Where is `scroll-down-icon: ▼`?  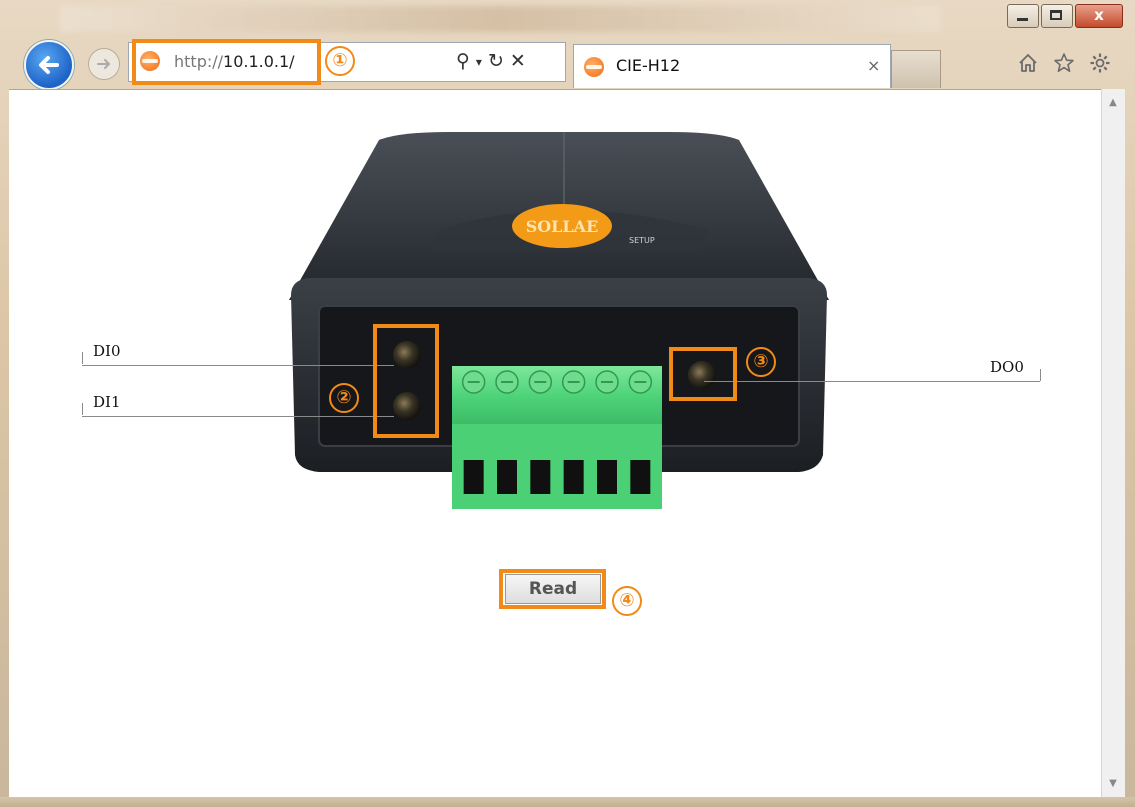 scroll-down-icon: ▼ is located at coordinates (1113, 783).